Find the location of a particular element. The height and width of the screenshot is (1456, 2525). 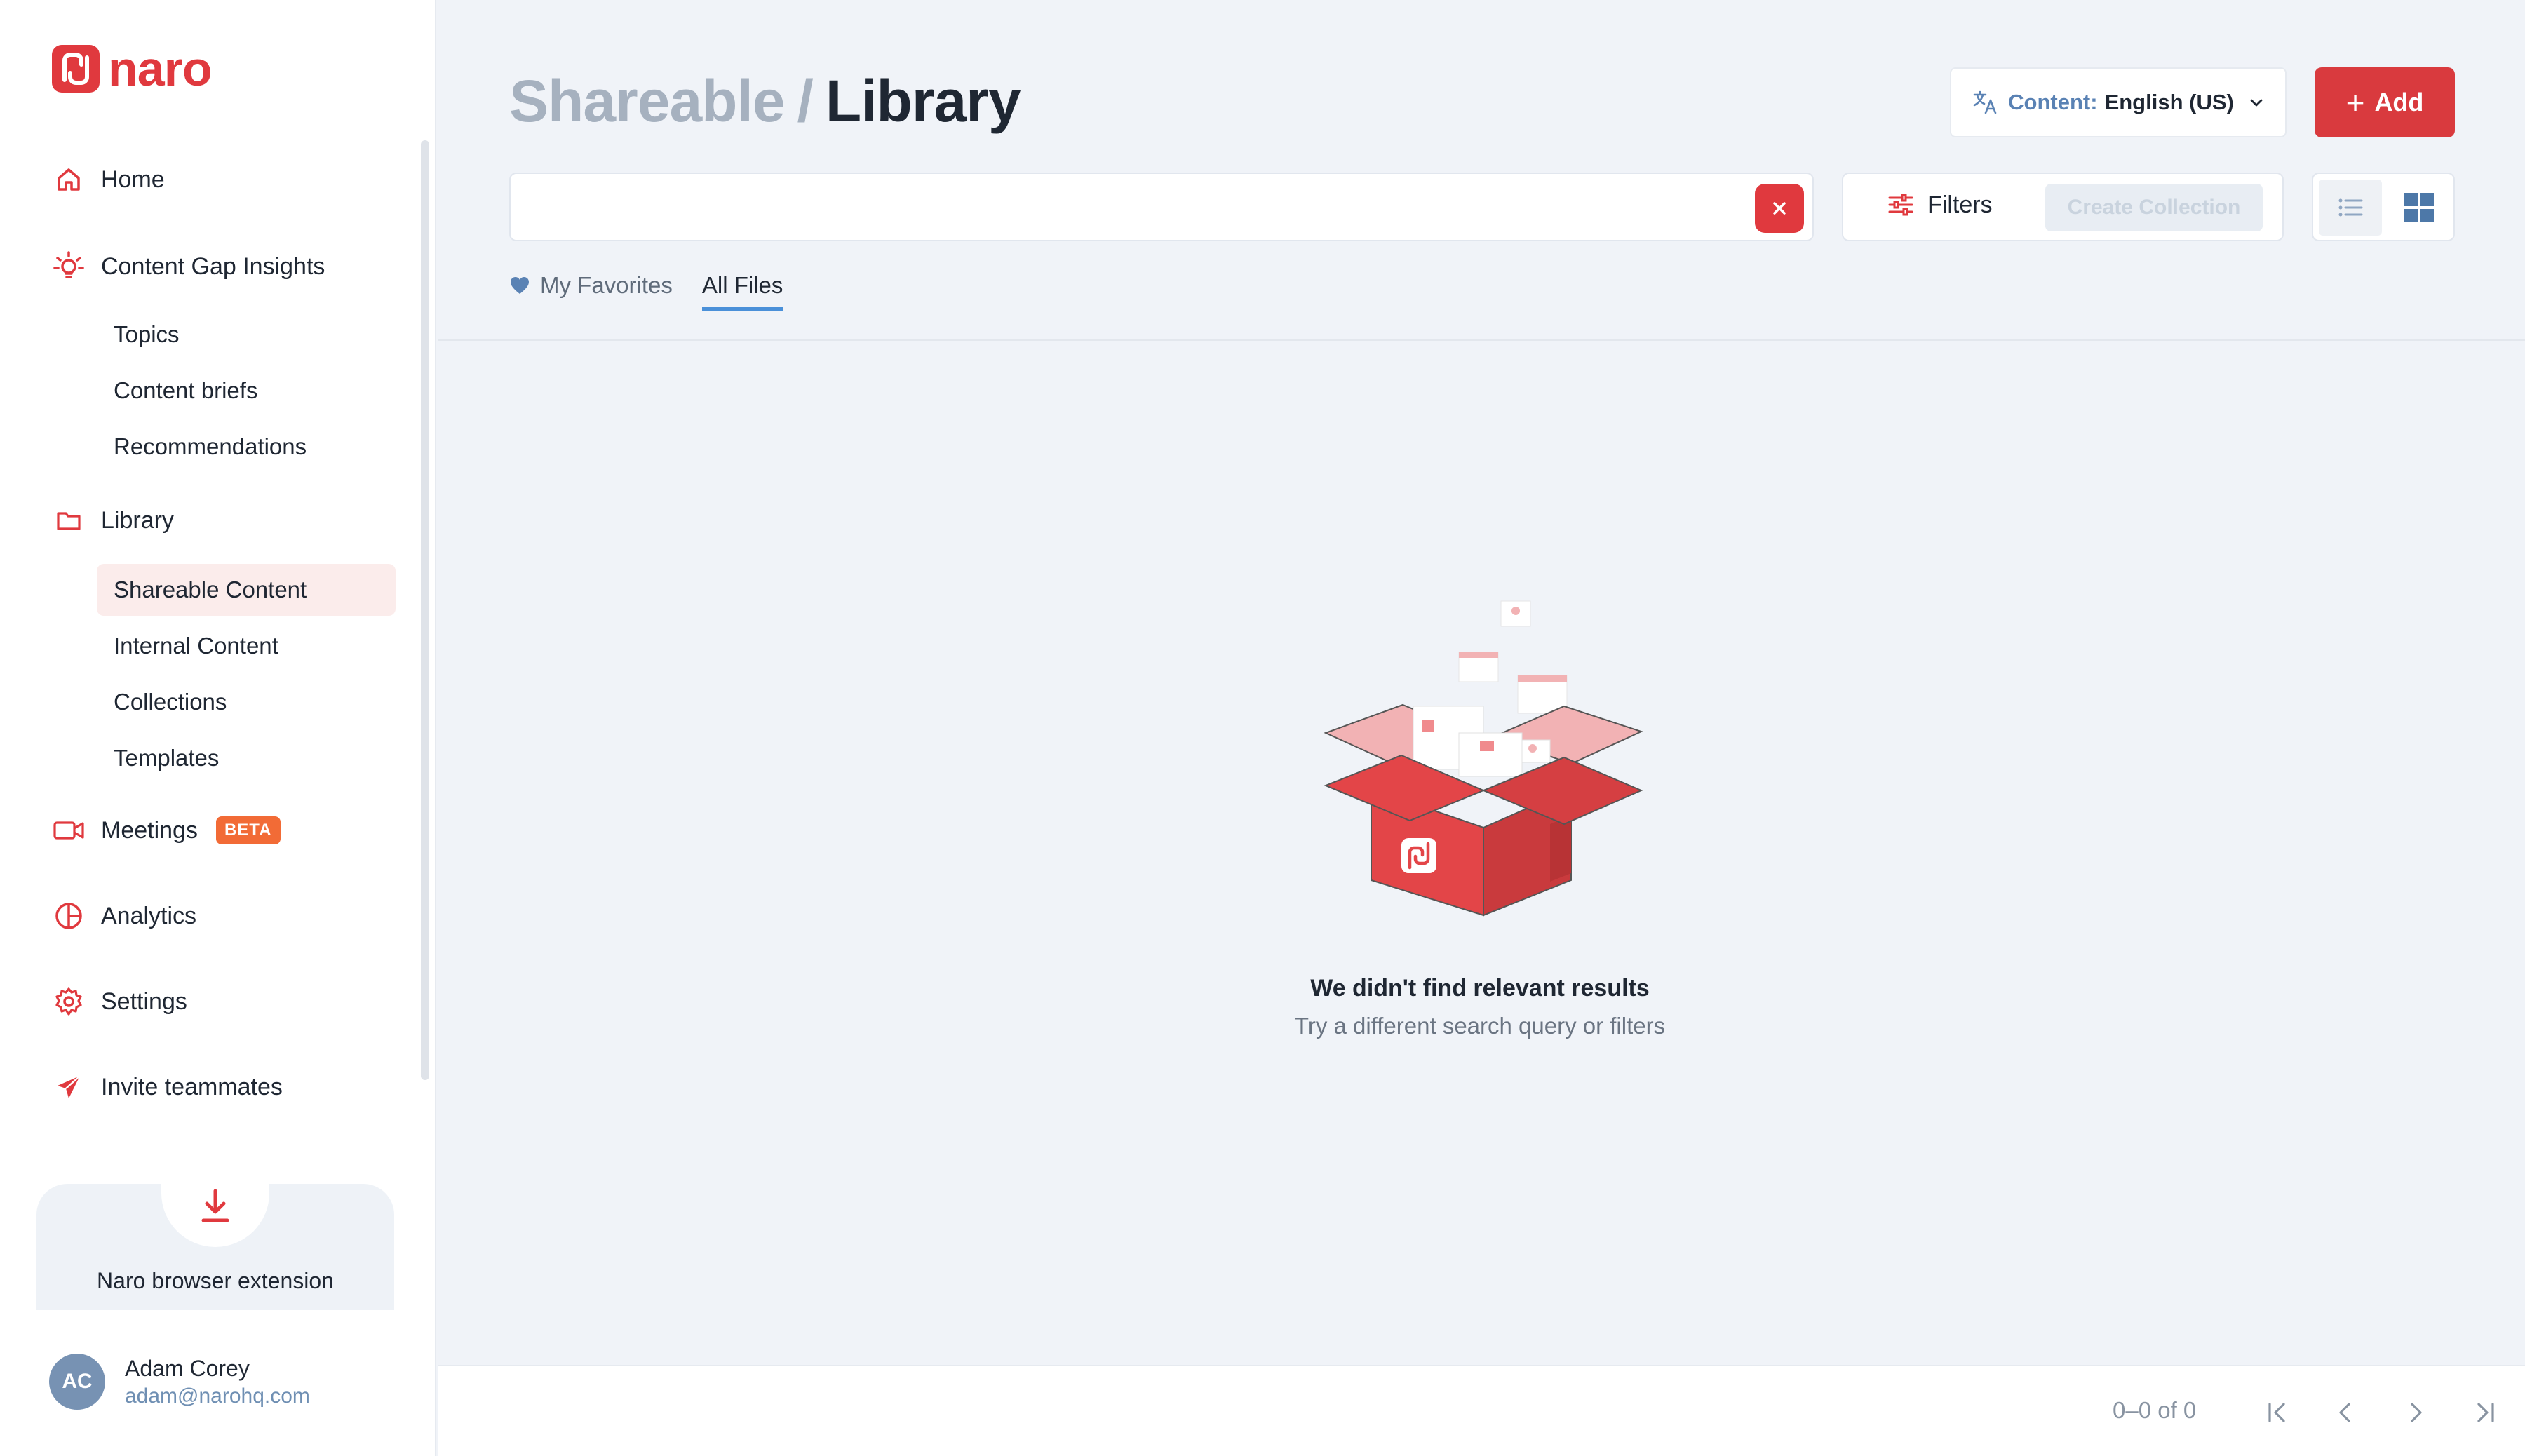

browser-extension-card: Naro browser extension is located at coordinates (215, 1247).